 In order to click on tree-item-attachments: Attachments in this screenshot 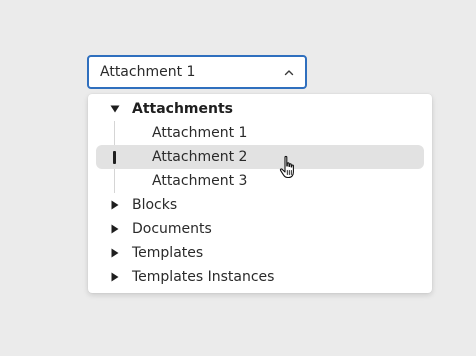, I will do `click(260, 109)`.